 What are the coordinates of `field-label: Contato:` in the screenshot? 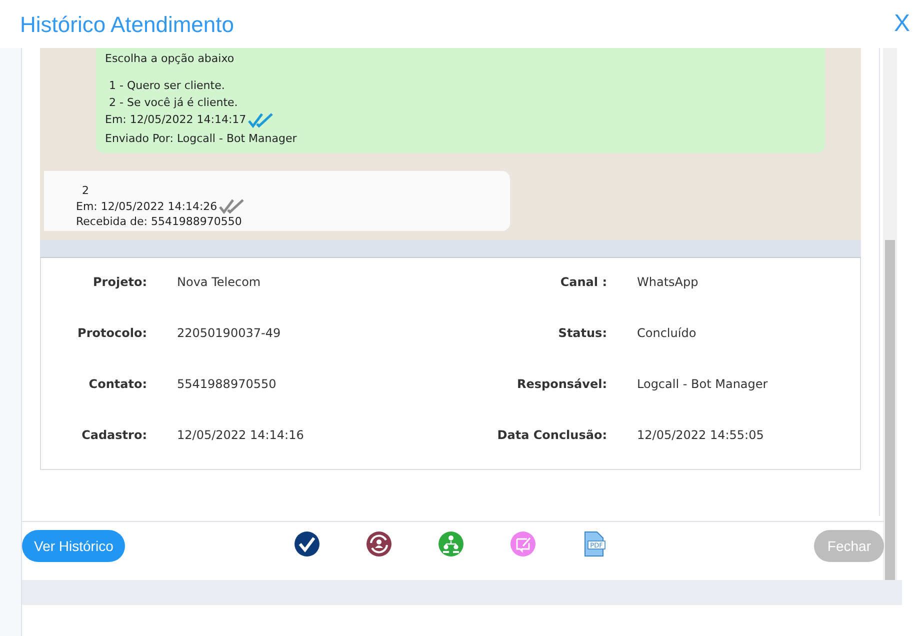 It's located at (118, 384).